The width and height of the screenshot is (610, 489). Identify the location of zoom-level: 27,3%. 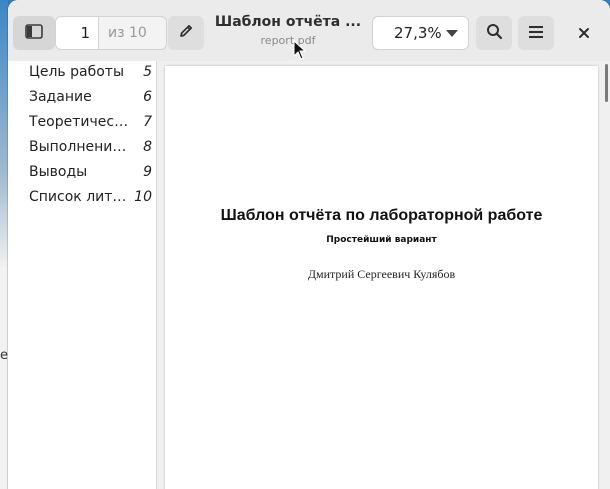
(418, 33).